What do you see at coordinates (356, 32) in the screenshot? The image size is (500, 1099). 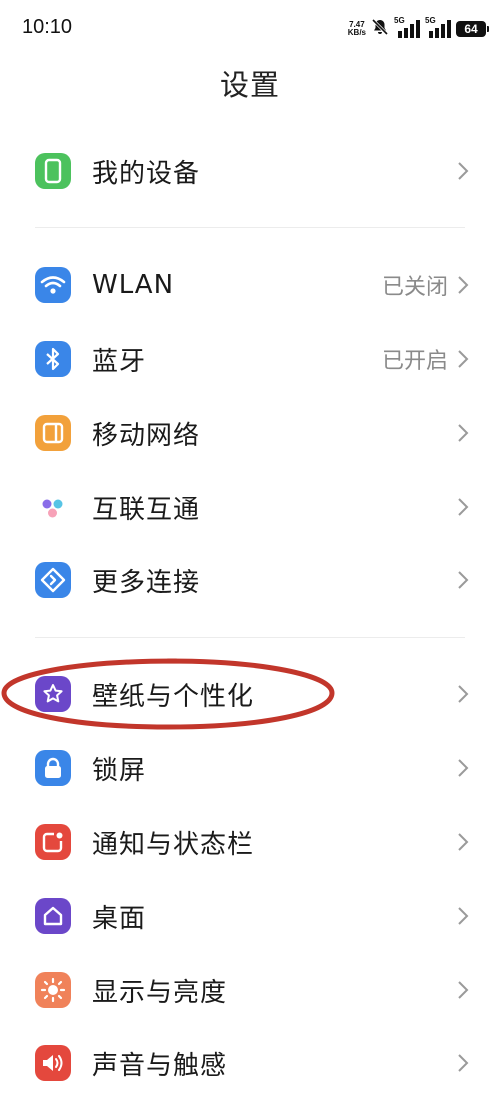 I see `network-speed-unit: KB/s` at bounding box center [356, 32].